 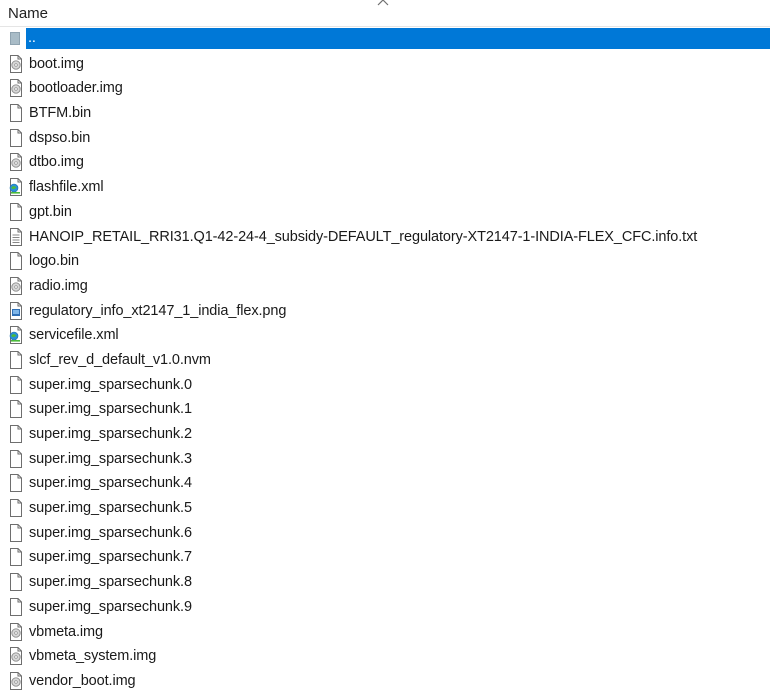 I want to click on file-name-label: super.img_sparsechunk.7, so click(x=110, y=557).